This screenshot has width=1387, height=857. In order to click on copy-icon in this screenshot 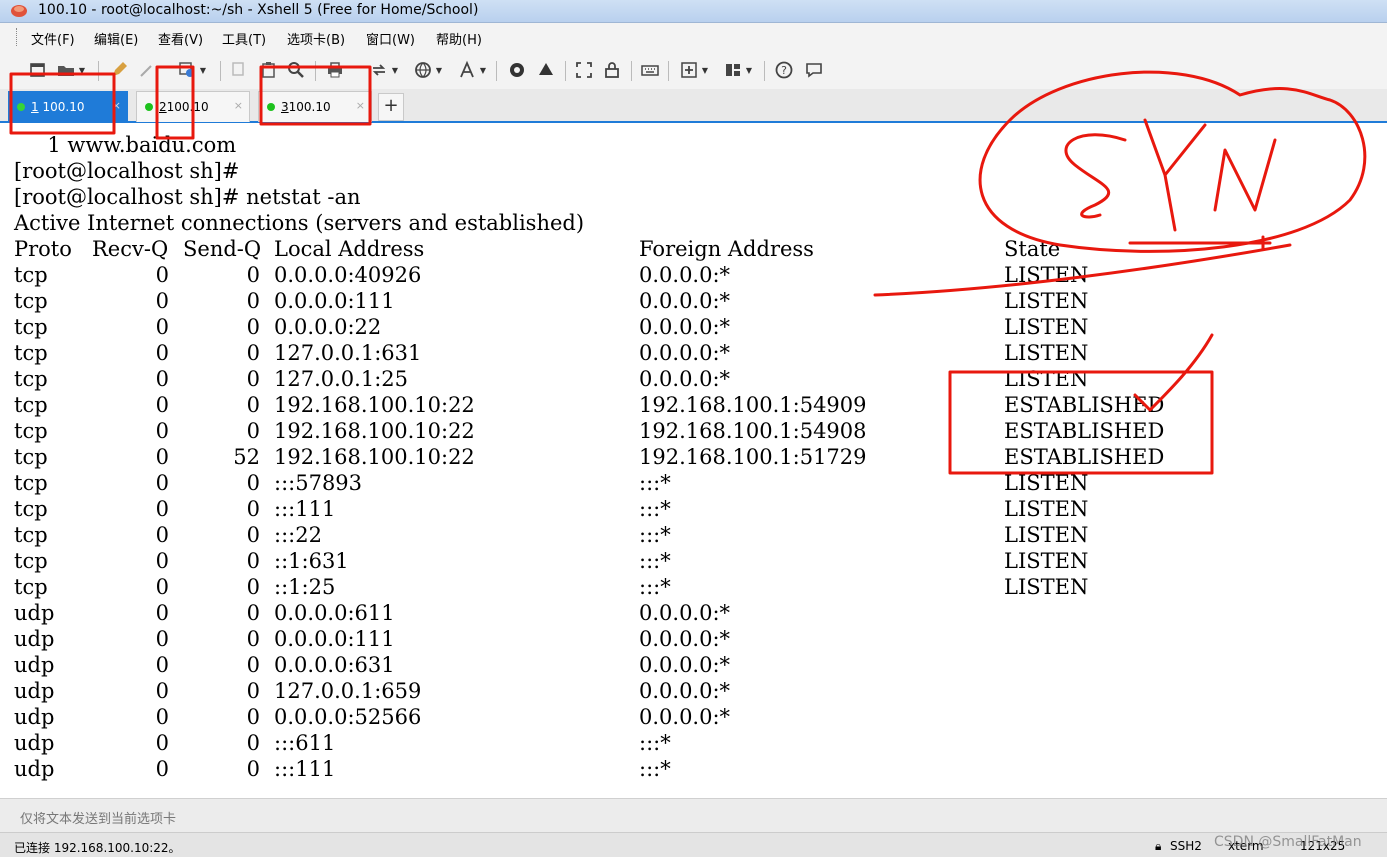, I will do `click(239, 70)`.